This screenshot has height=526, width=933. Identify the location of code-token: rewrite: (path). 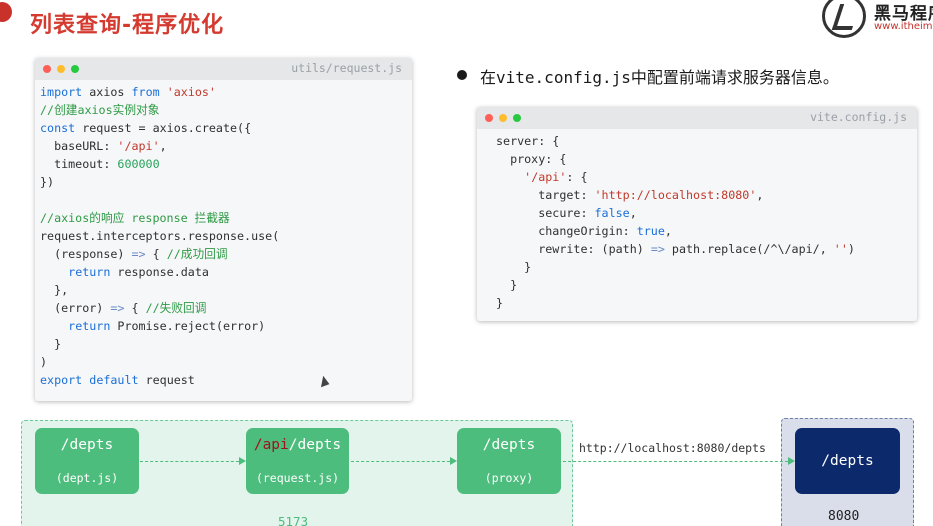
(573, 249).